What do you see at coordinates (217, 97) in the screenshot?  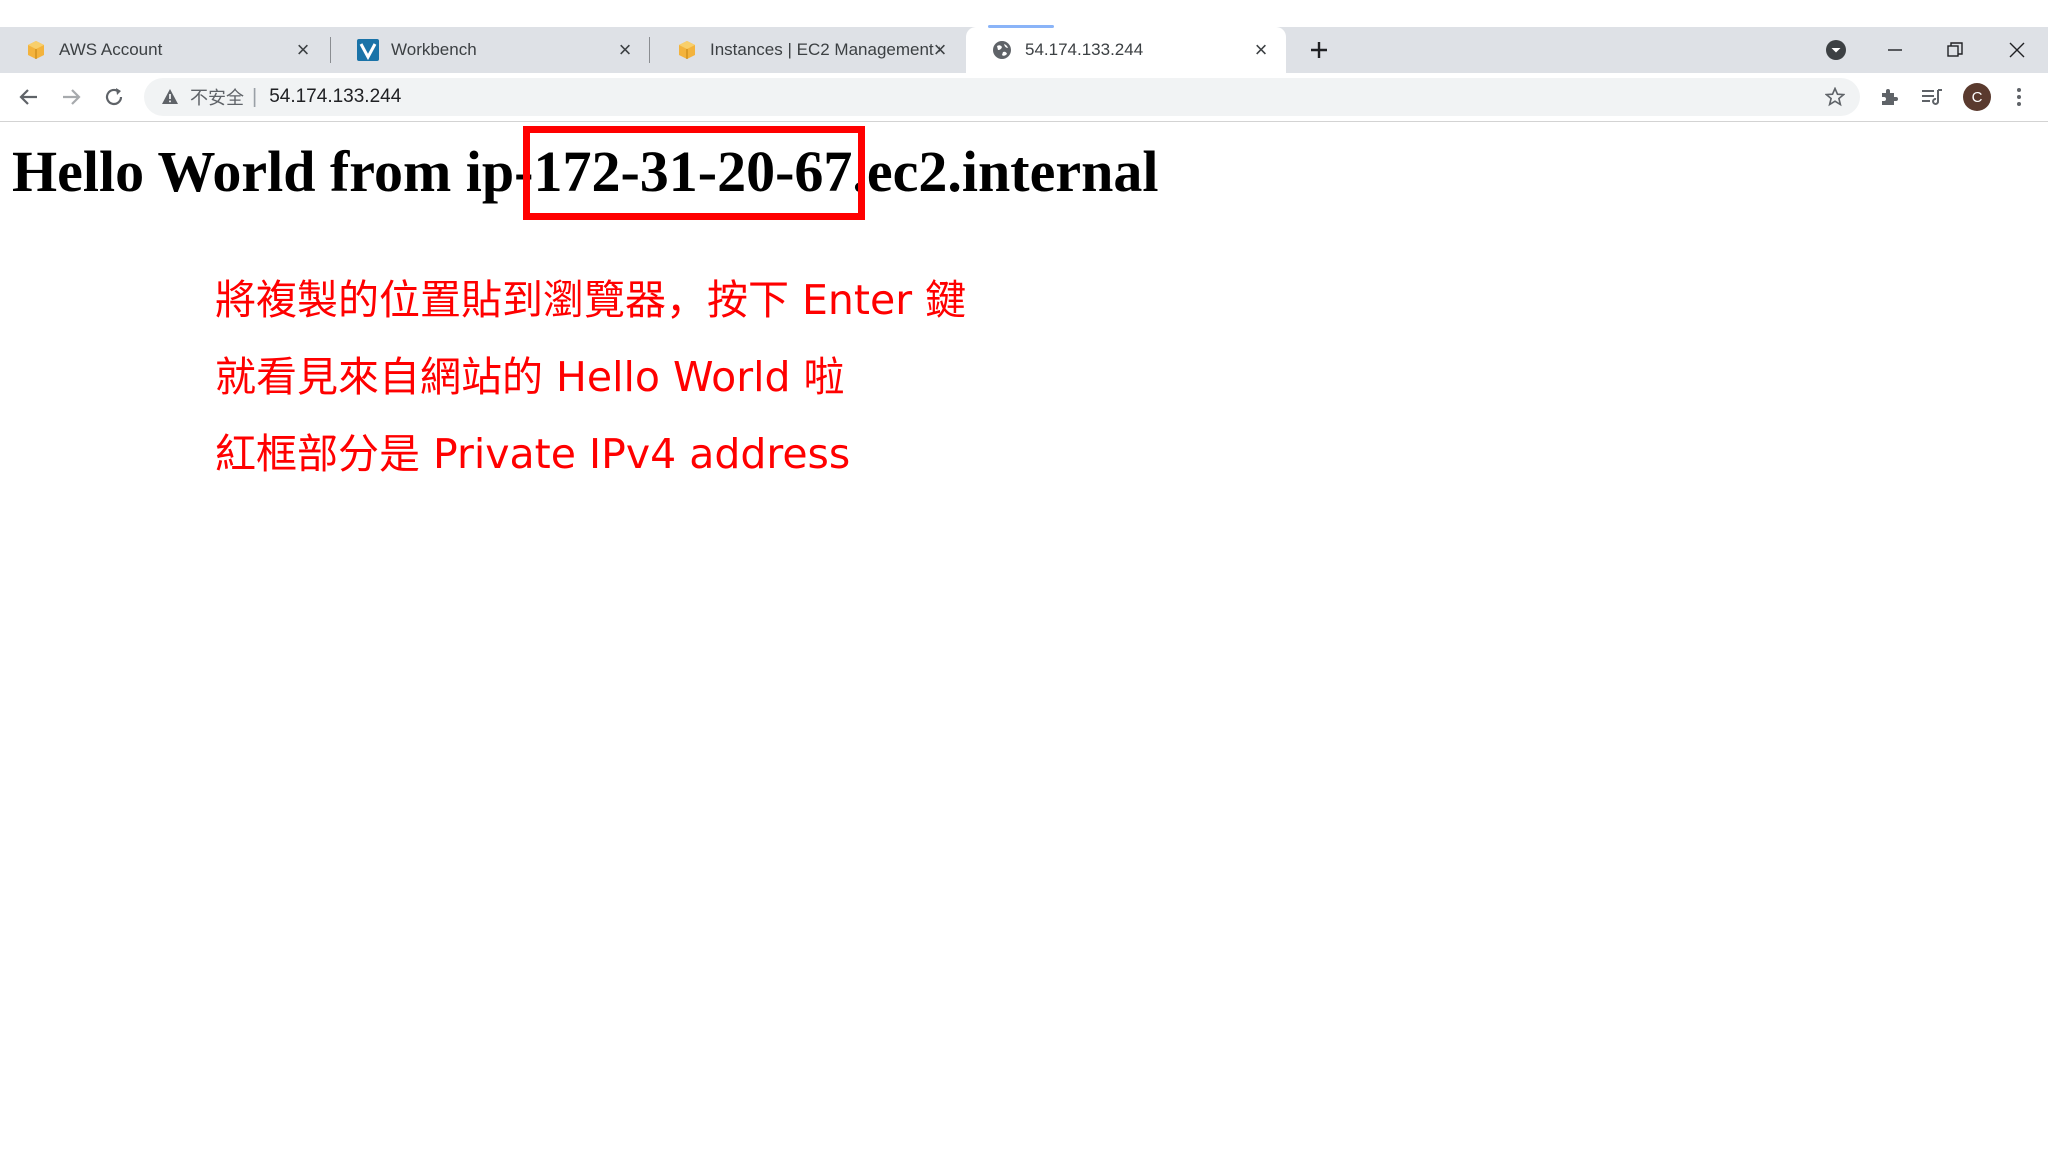 I see `not-secure-label: 不安全` at bounding box center [217, 97].